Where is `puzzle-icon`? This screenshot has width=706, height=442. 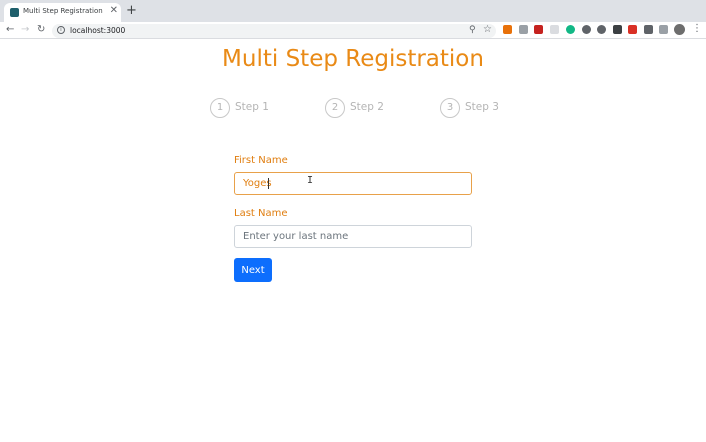
puzzle-icon is located at coordinates (648, 29).